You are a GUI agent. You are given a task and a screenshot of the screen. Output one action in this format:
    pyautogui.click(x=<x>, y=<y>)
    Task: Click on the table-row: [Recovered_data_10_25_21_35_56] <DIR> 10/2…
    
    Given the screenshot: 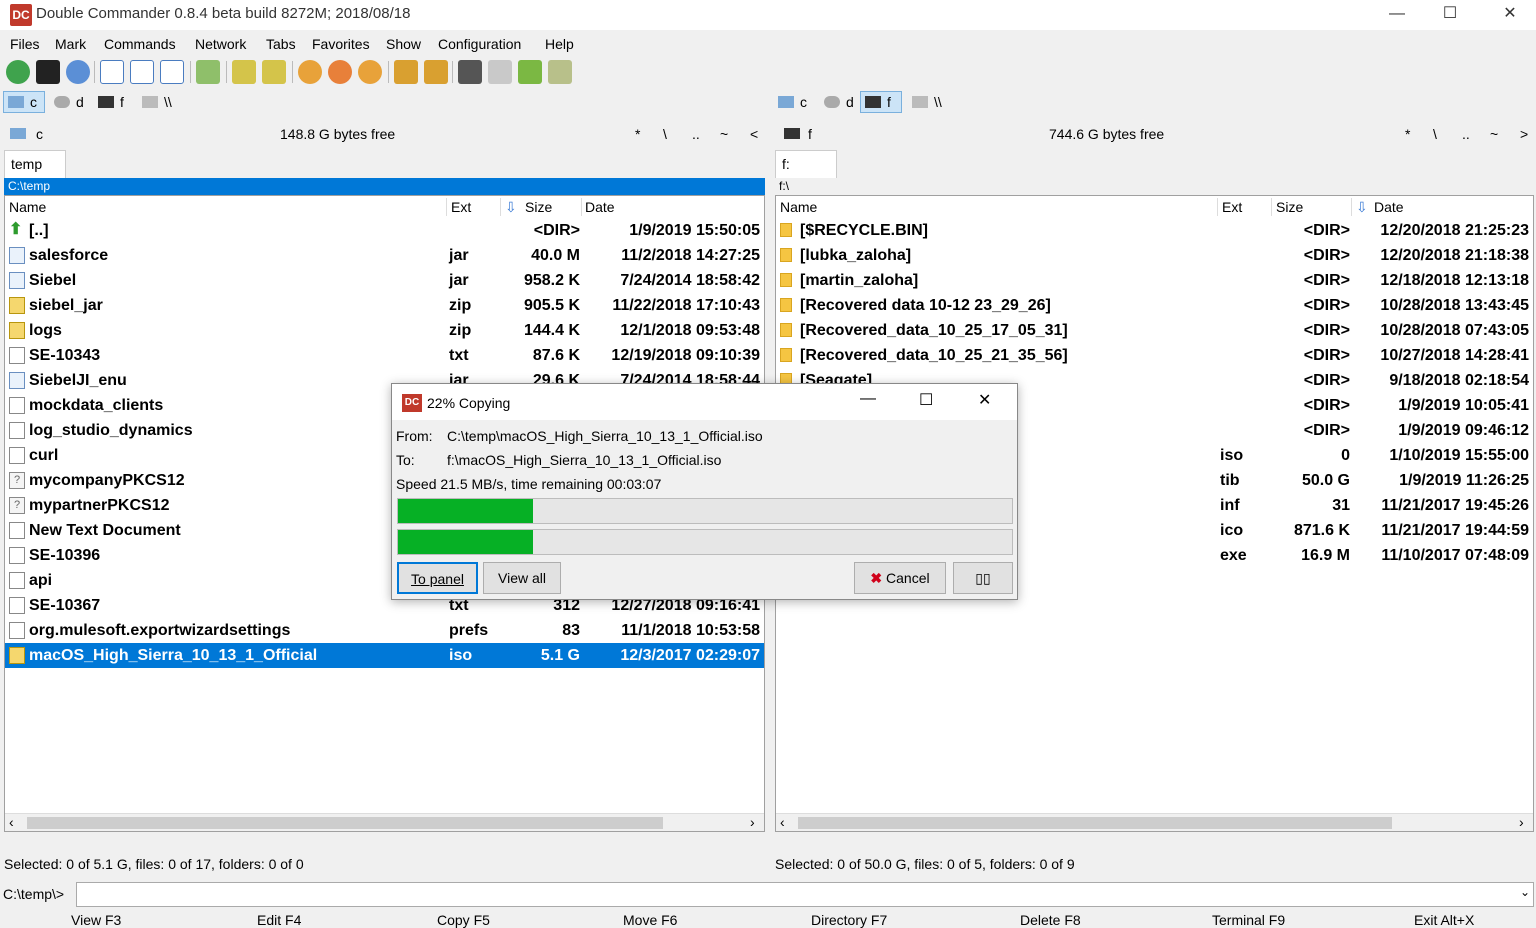 What is the action you would take?
    pyautogui.click(x=1154, y=355)
    